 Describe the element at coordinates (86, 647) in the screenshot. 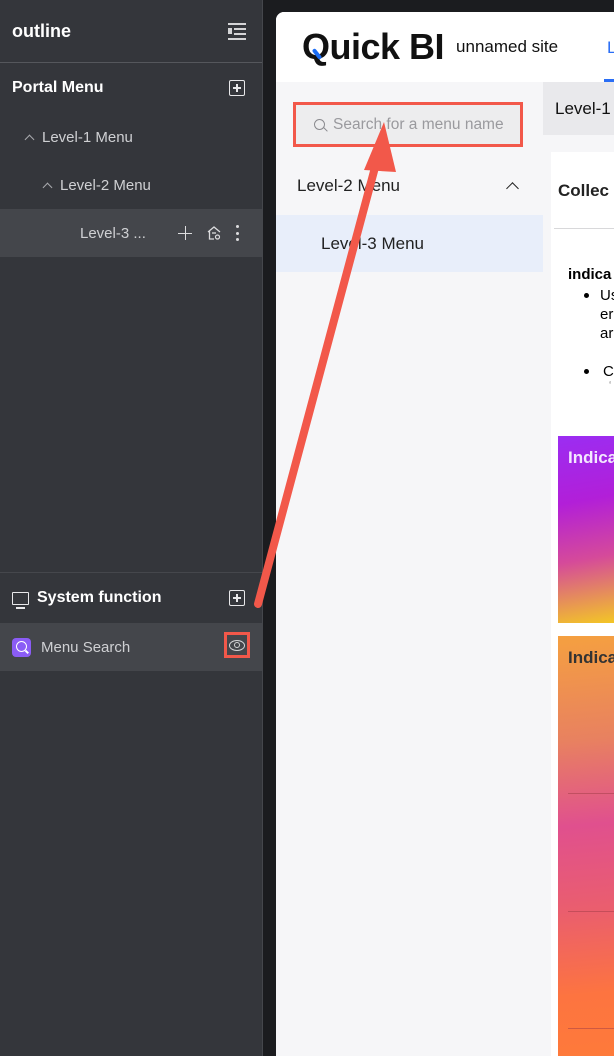

I see `system-item-label: Menu Search` at that location.